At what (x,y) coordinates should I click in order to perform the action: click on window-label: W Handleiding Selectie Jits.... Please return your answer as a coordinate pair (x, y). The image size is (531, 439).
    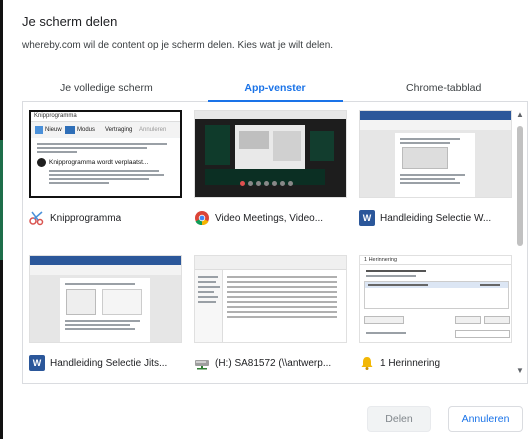
    Looking at the image, I should click on (105, 363).